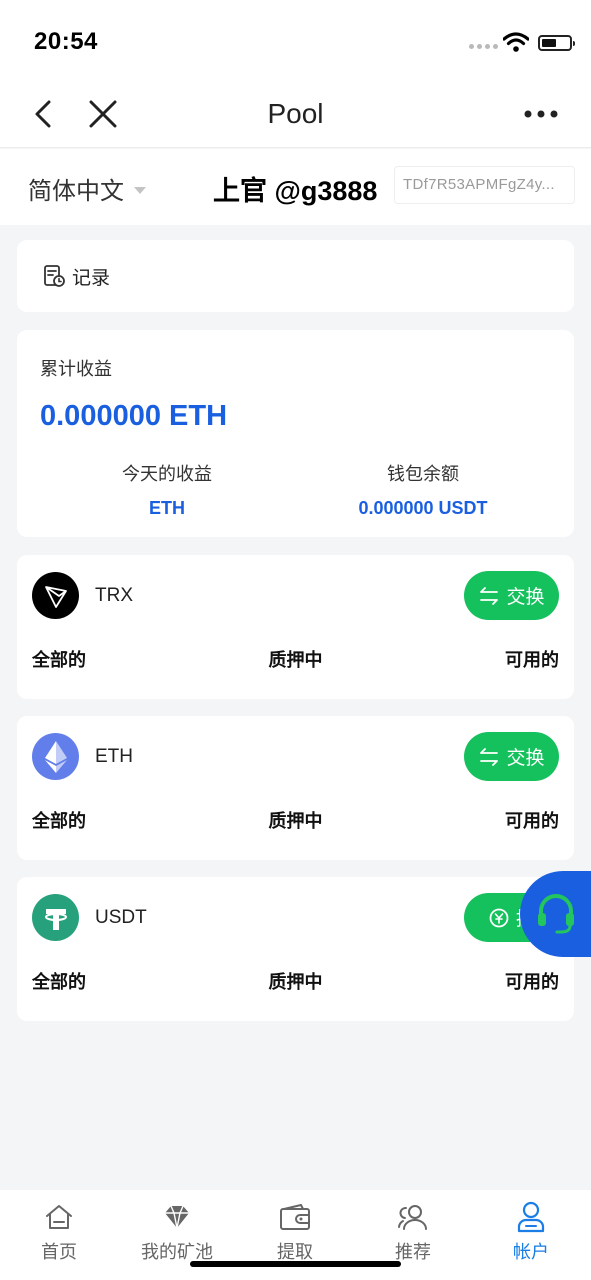  Describe the element at coordinates (423, 474) in the screenshot. I see `wallet-balance-label: 钱包余额` at that location.